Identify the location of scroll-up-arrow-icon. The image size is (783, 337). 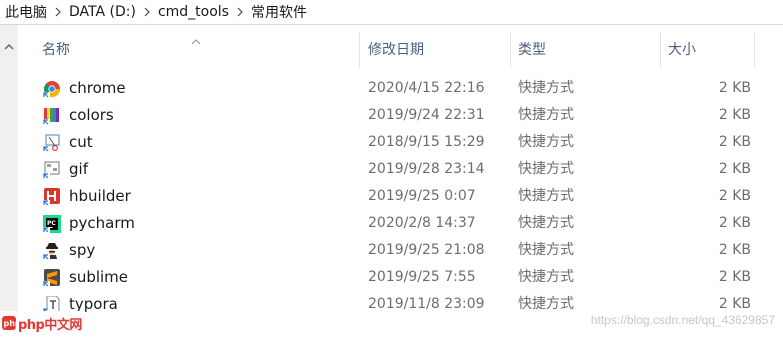
(9, 47).